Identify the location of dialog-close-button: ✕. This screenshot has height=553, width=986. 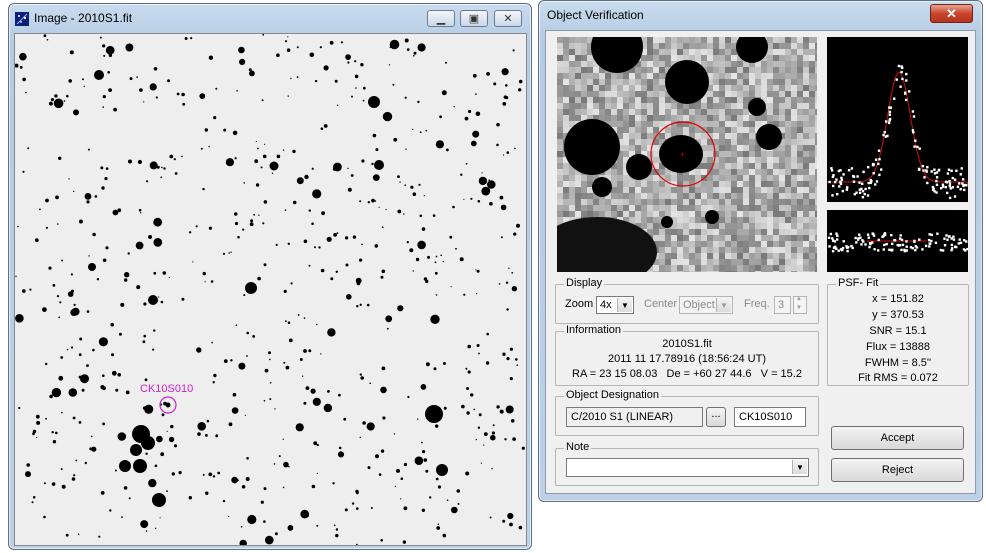
(951, 13).